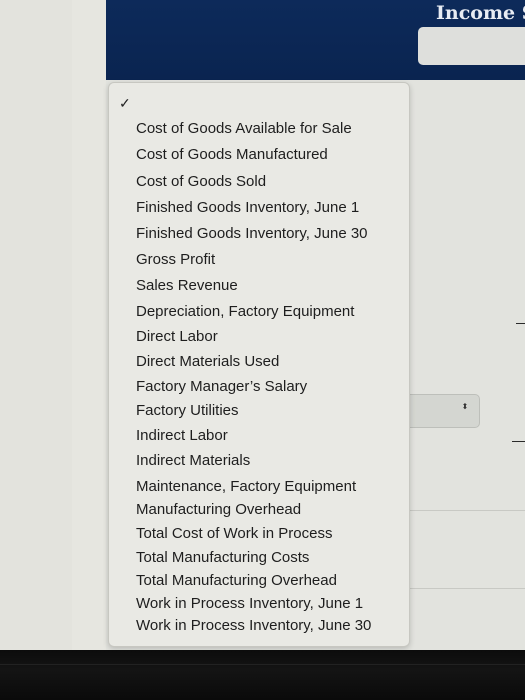 This screenshot has height=700, width=525. What do you see at coordinates (236, 580) in the screenshot?
I see `dropdown-option: Total Manufacturing Overhead` at bounding box center [236, 580].